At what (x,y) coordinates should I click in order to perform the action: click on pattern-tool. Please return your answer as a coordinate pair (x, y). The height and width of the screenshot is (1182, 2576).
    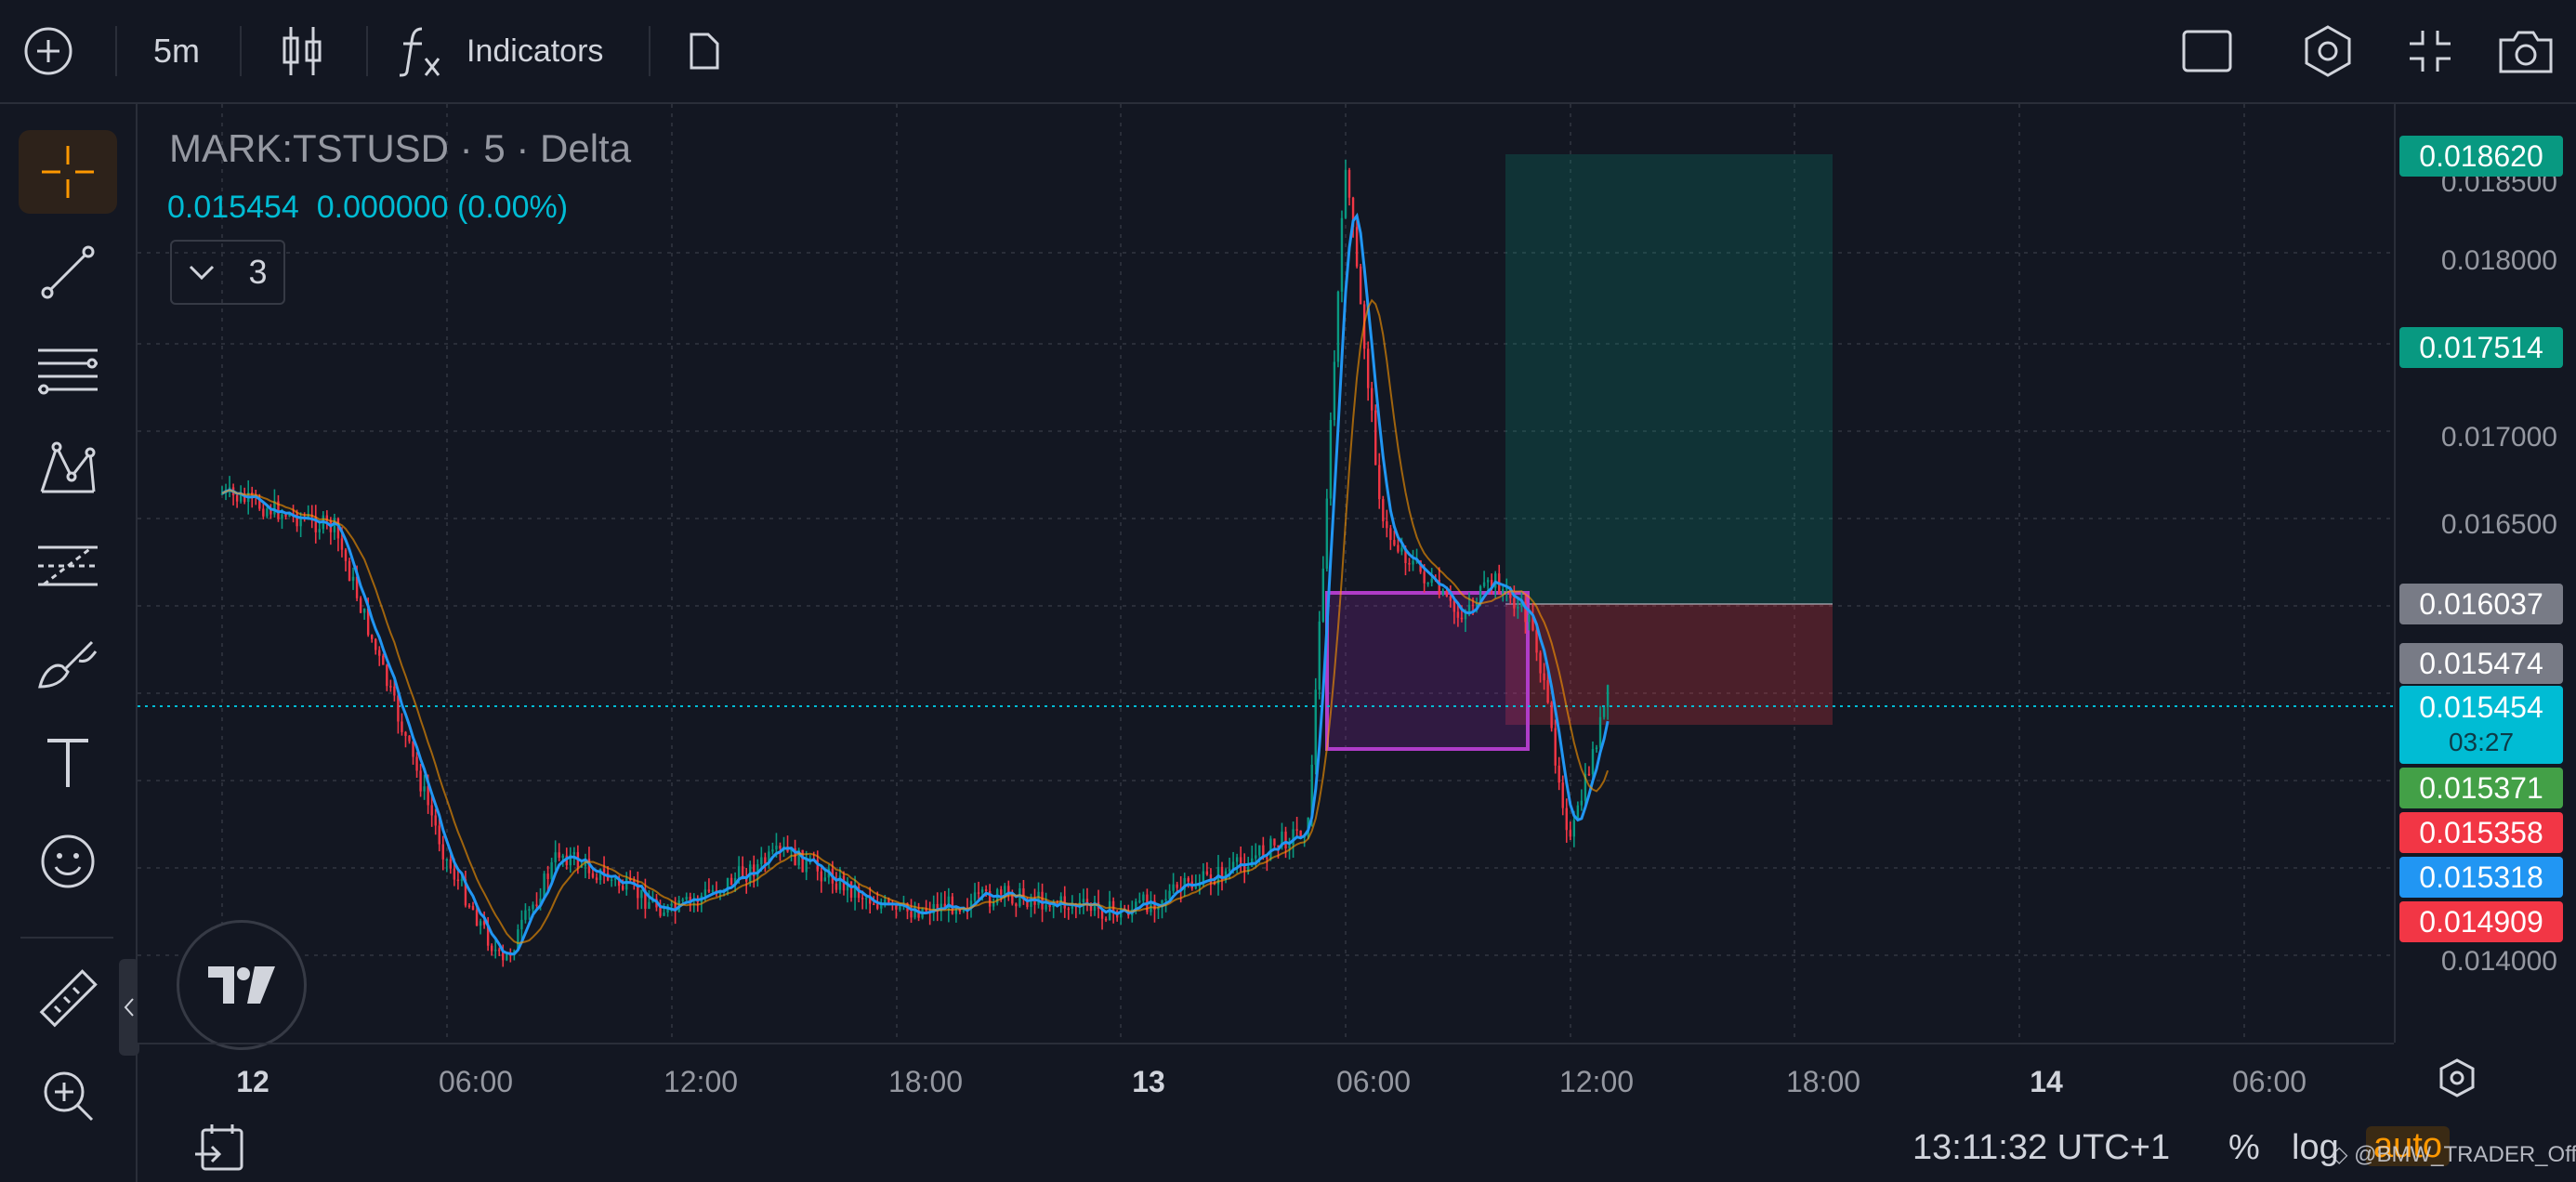
    Looking at the image, I should click on (68, 469).